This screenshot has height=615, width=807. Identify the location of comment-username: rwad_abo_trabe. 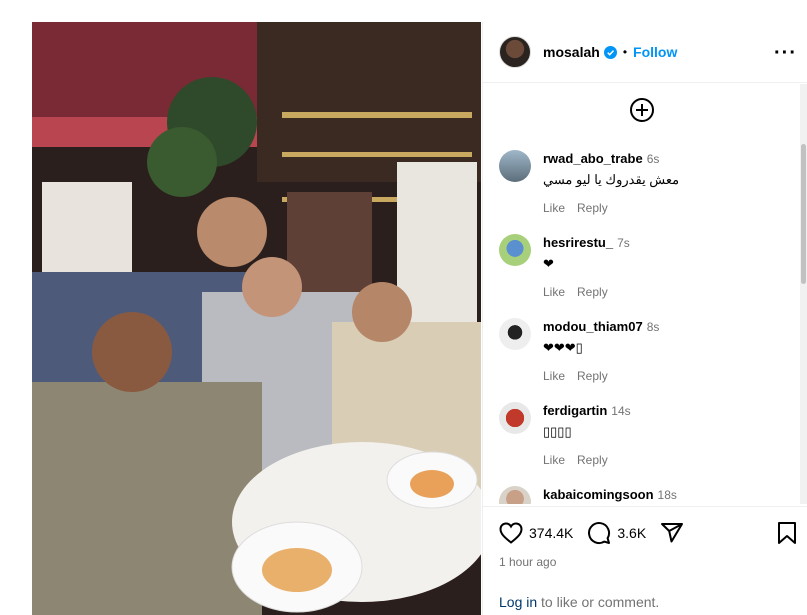
(593, 158).